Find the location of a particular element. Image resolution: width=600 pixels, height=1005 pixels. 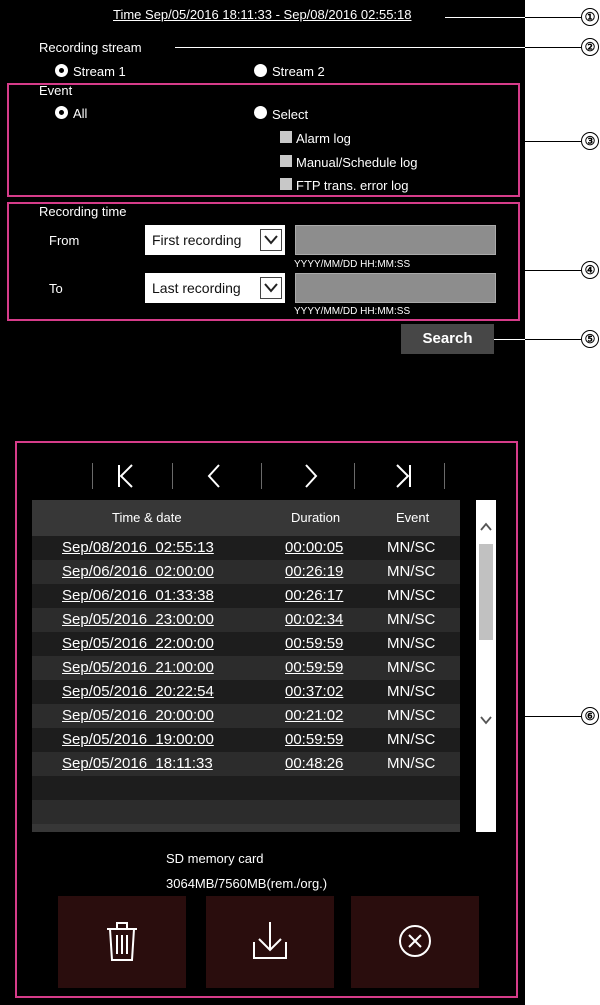

table-row: Sep/05/2016 20:00:00 00:21:02 MN/SC is located at coordinates (246, 716).